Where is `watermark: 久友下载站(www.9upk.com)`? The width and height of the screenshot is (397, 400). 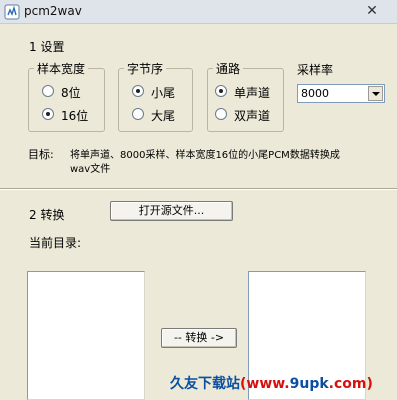 watermark: 久友下载站(www.9upk.com) is located at coordinates (271, 383).